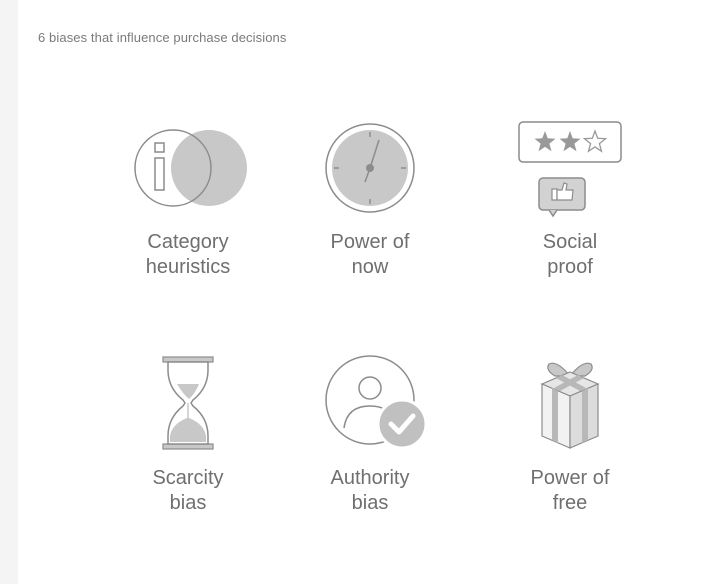 The height and width of the screenshot is (584, 719). I want to click on bias-label-line2: free, so click(570, 503).